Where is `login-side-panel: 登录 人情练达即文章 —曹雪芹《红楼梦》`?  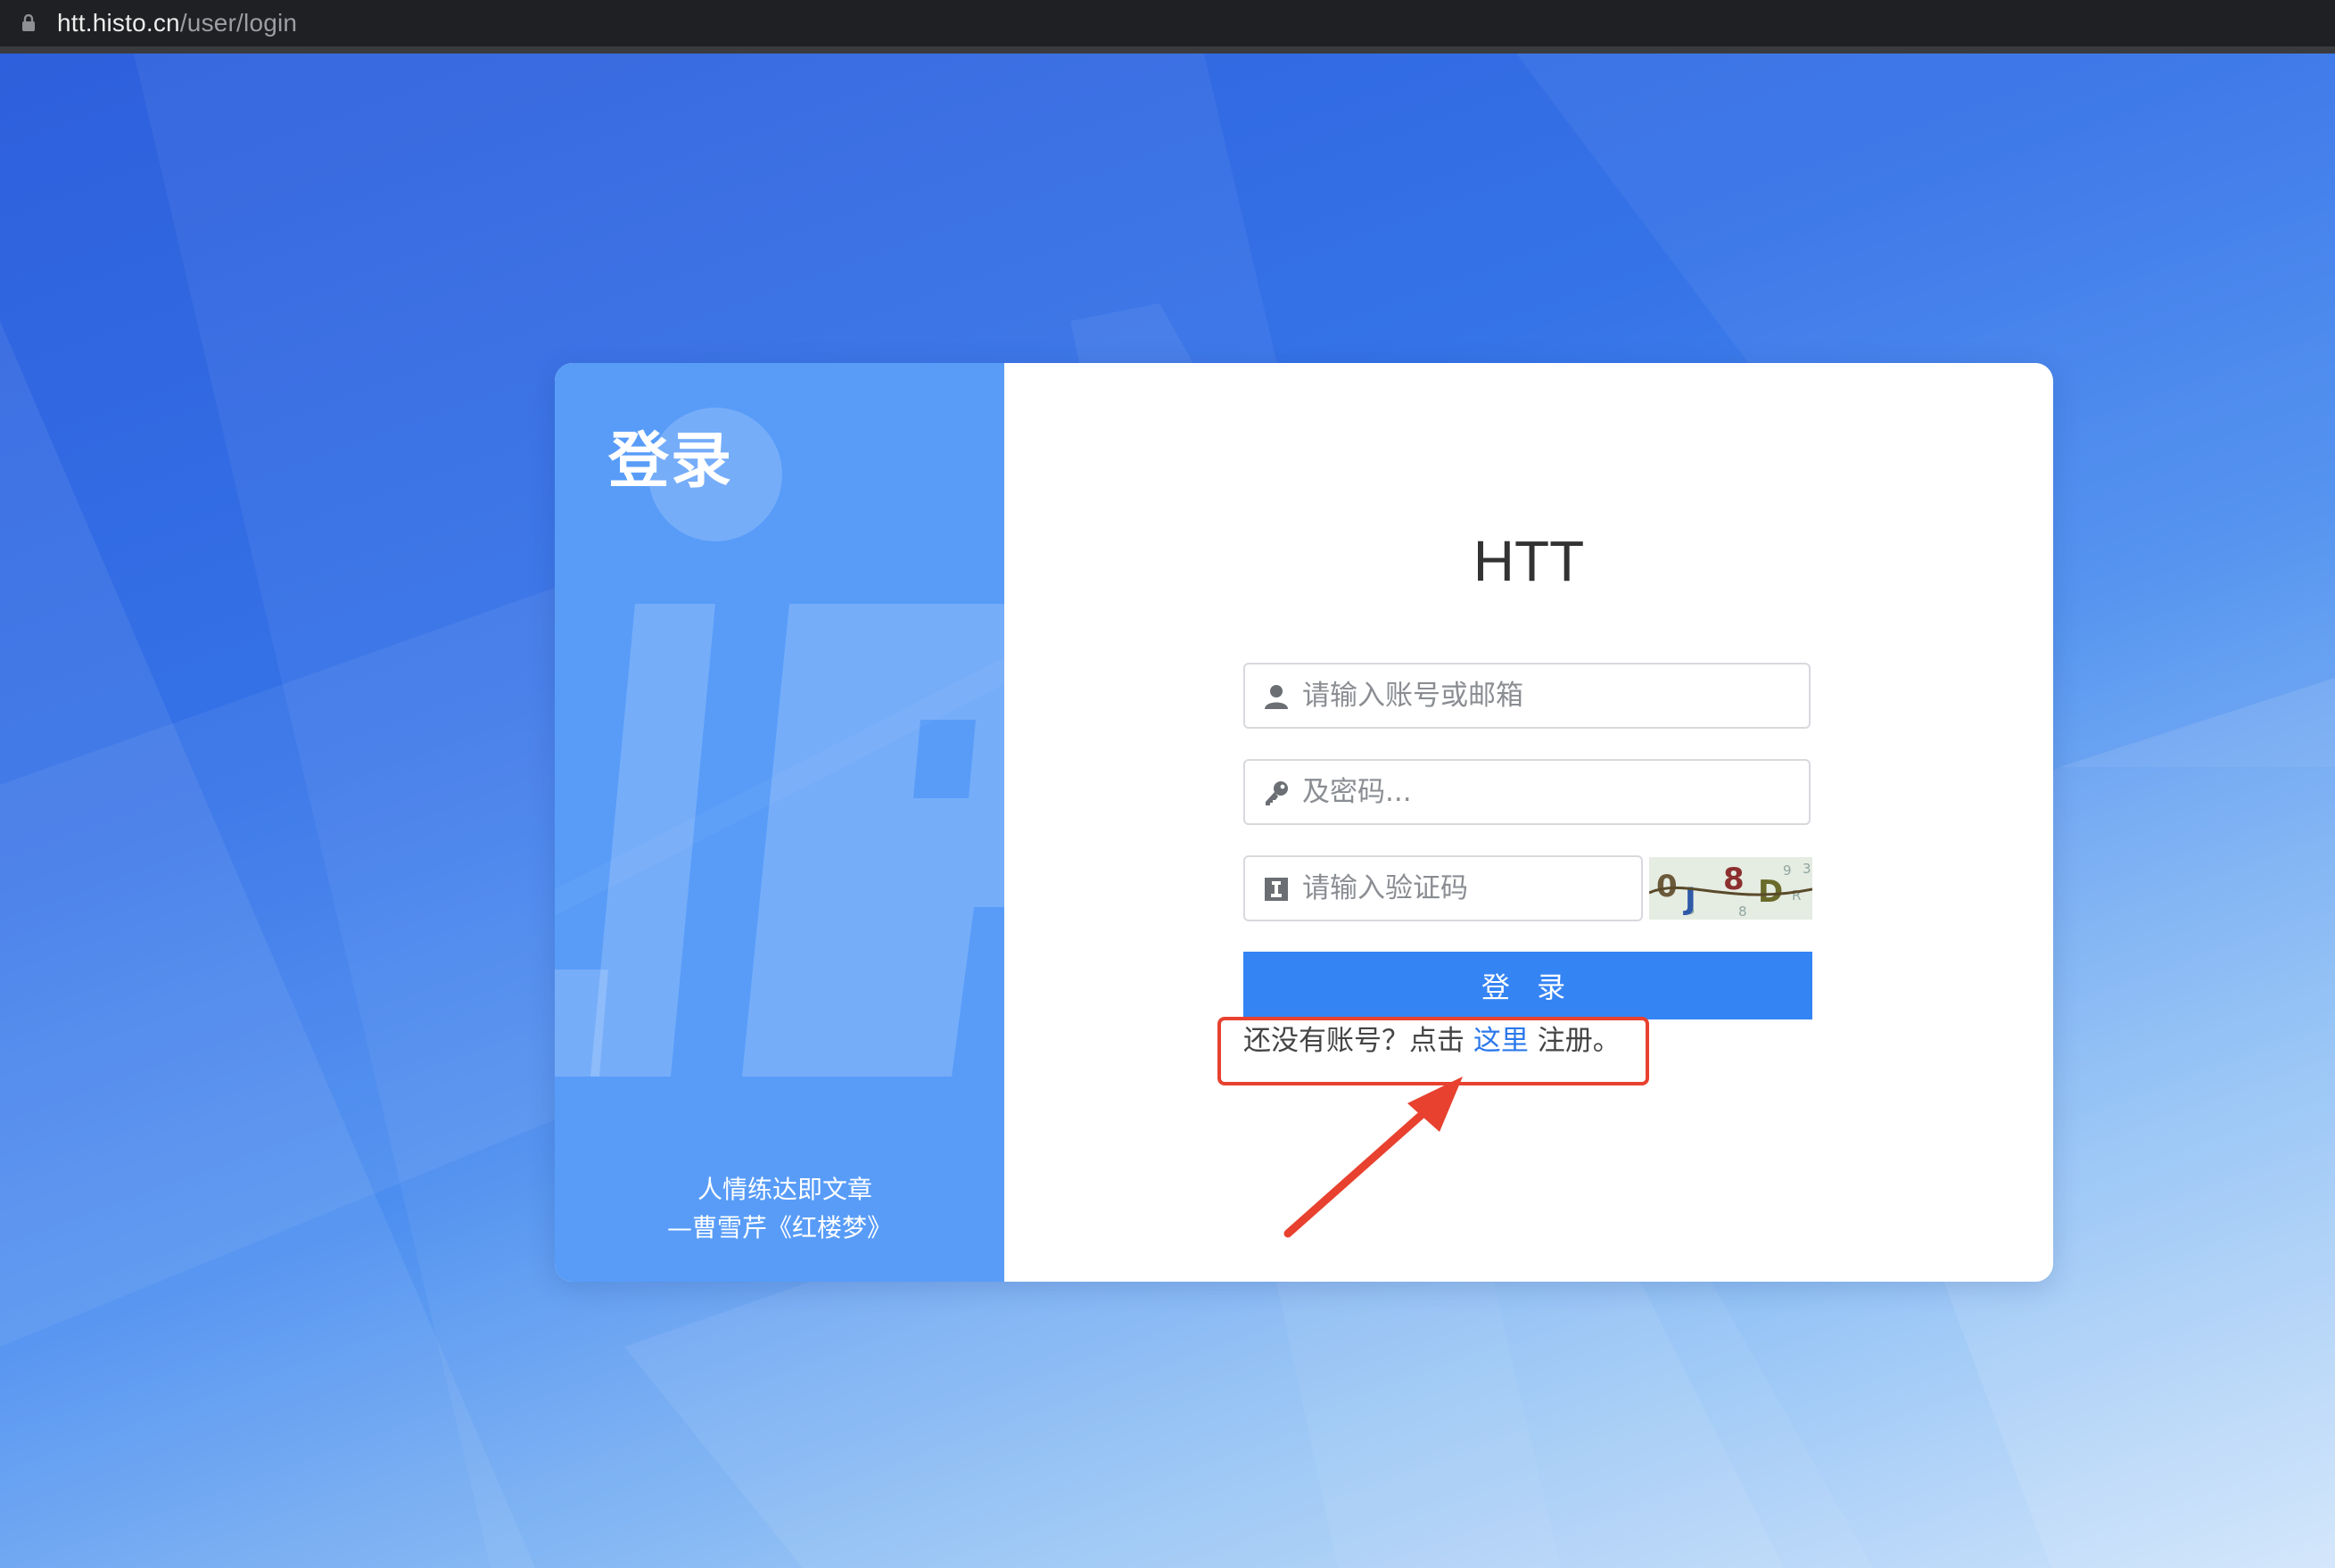
login-side-panel: 登录 人情练达即文章 —曹雪芹《红楼梦》 is located at coordinates (779, 822).